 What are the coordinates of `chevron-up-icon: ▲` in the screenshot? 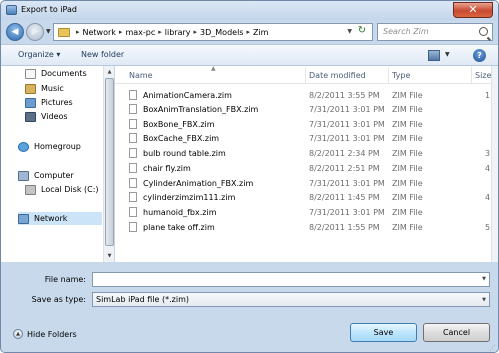 It's located at (18, 334).